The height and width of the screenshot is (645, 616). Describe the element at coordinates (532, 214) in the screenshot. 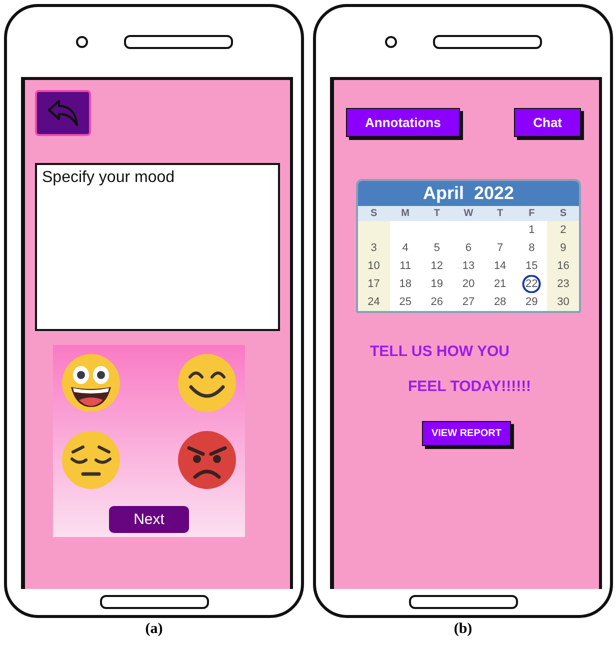

I see `weekday-label: F` at that location.